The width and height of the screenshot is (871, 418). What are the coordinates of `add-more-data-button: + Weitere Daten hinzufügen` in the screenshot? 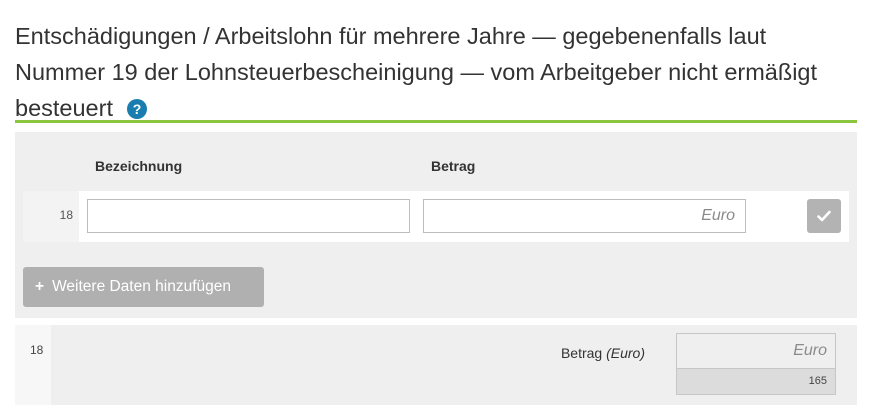 It's located at (143, 287).